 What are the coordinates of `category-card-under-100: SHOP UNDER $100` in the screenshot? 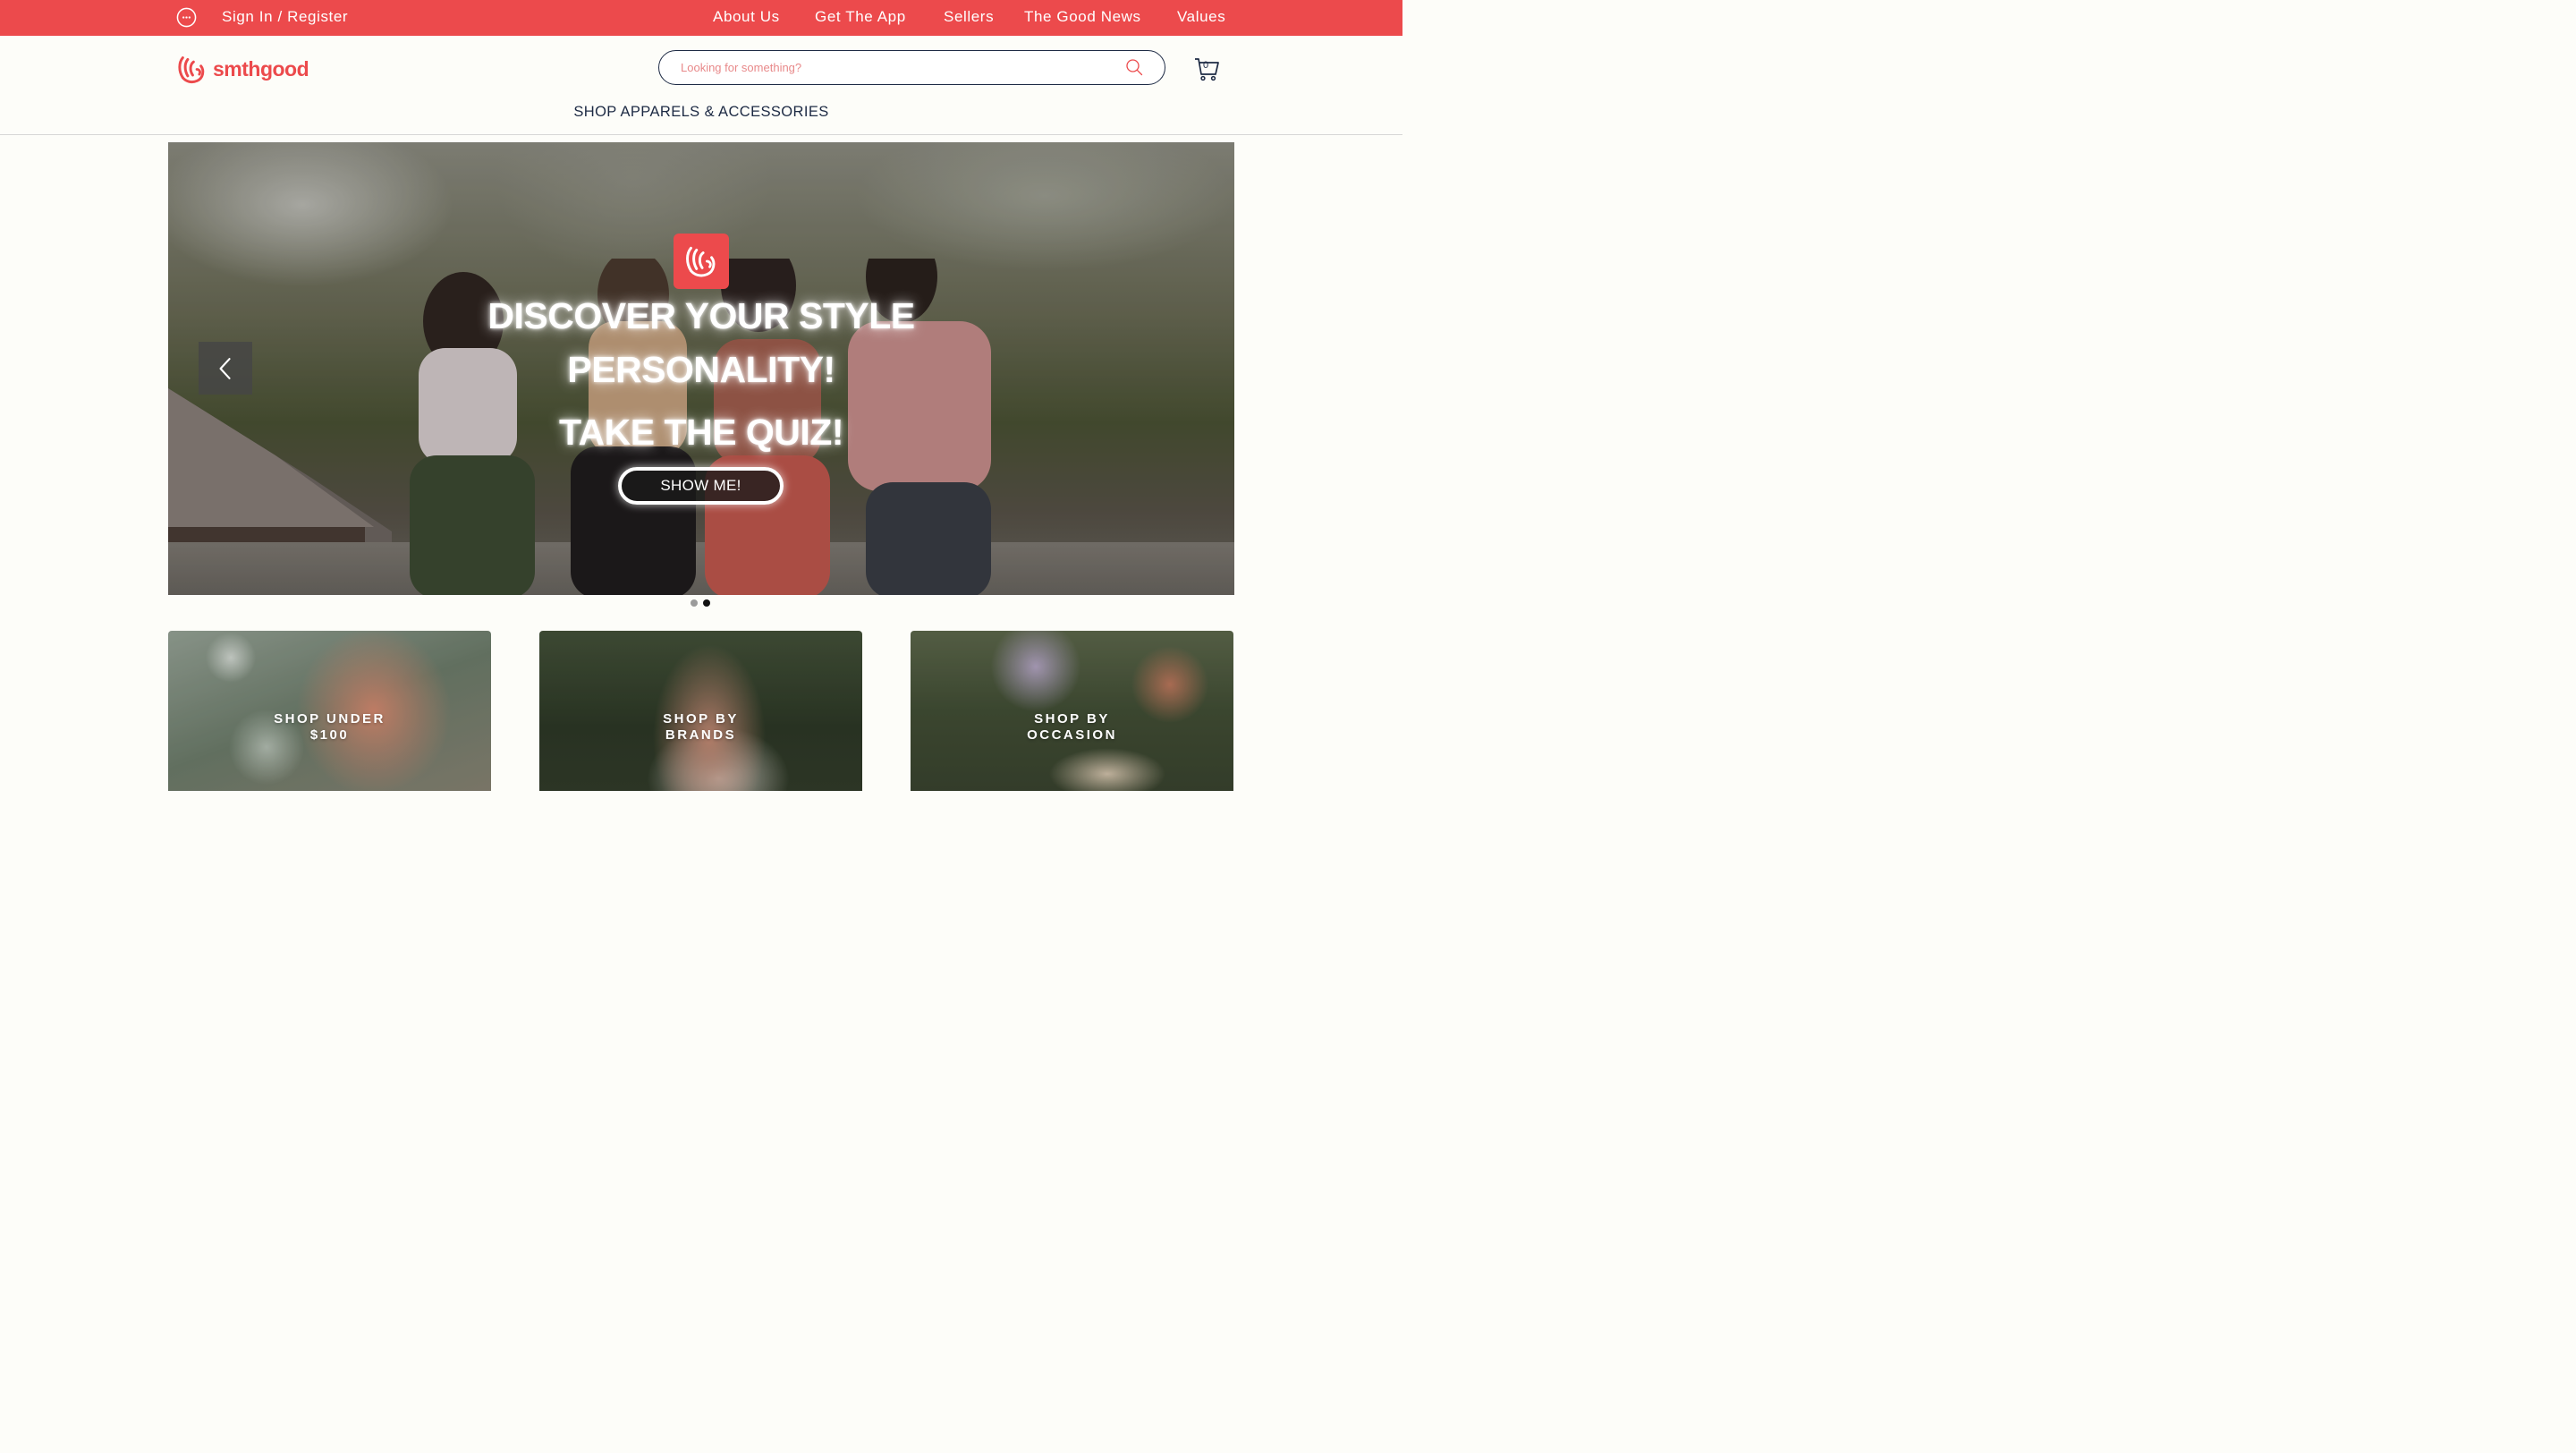 It's located at (329, 711).